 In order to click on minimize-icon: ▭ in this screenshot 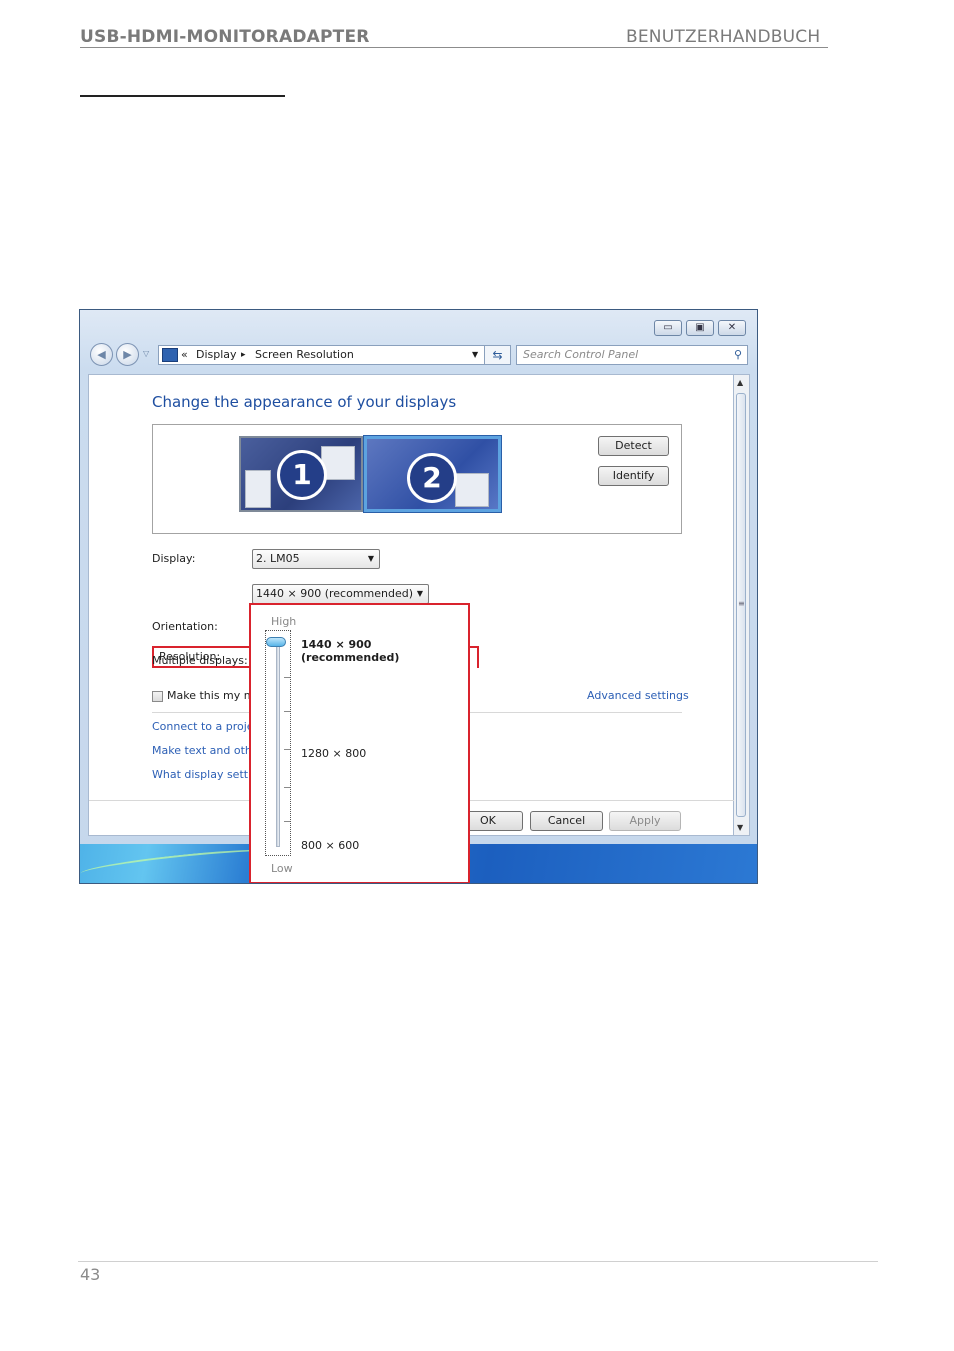, I will do `click(668, 327)`.